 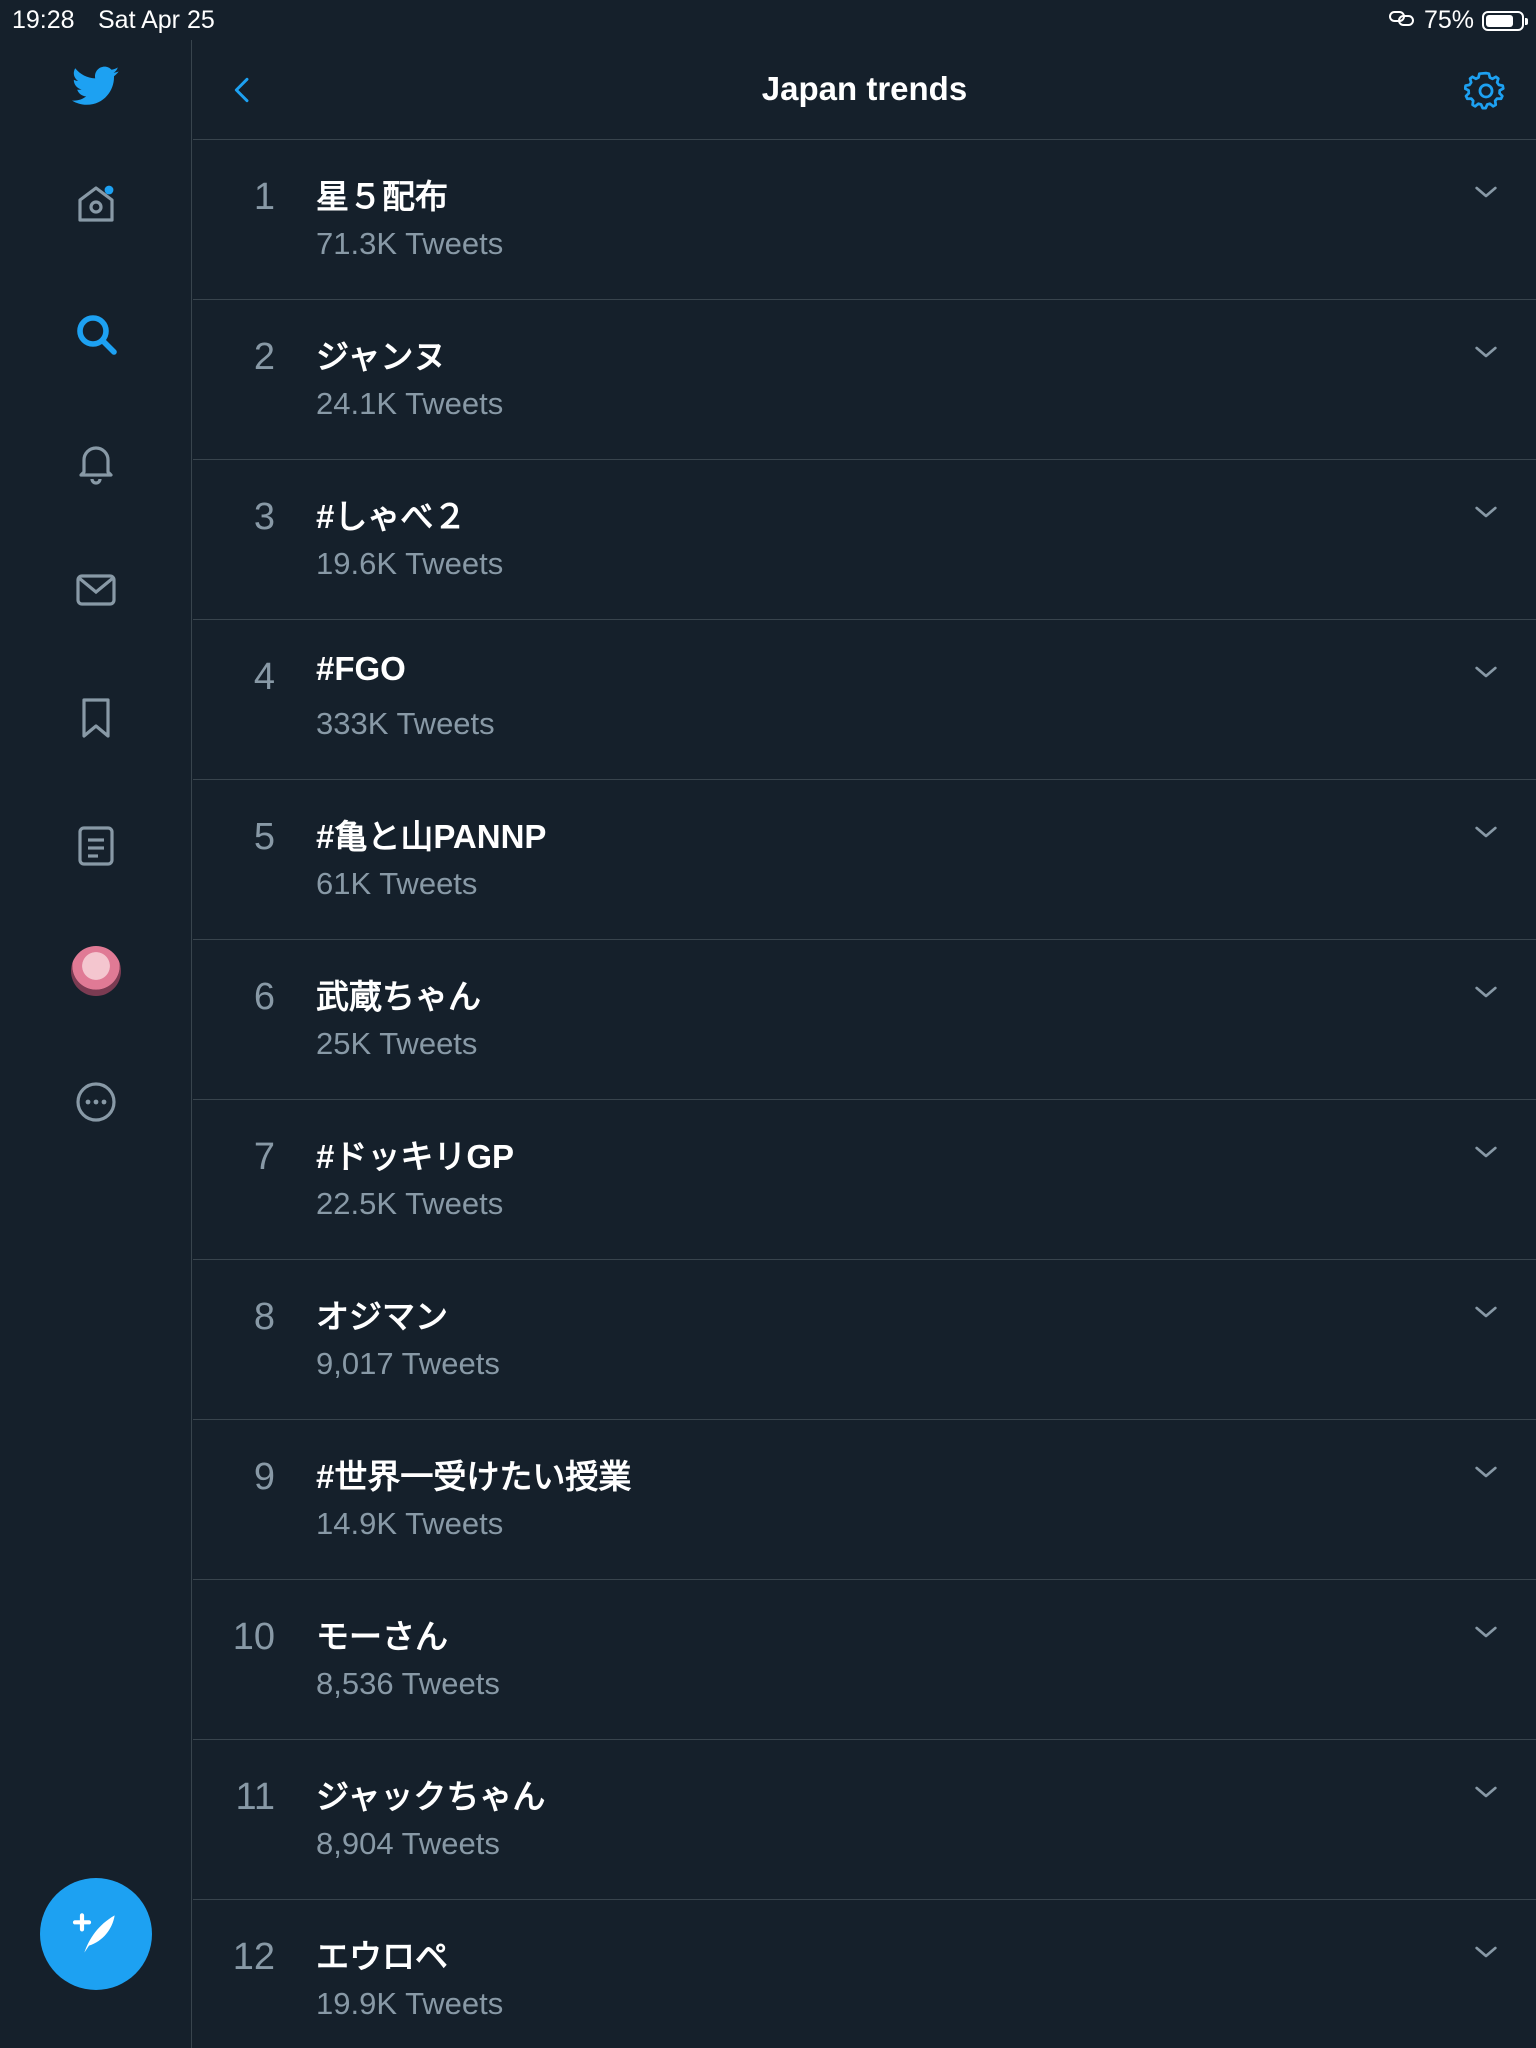 What do you see at coordinates (156, 20) in the screenshot?
I see `status-date: Sat Apr 25` at bounding box center [156, 20].